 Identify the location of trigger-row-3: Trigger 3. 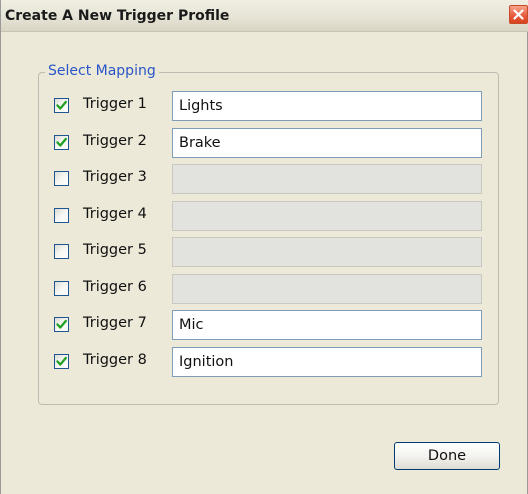
(264, 178).